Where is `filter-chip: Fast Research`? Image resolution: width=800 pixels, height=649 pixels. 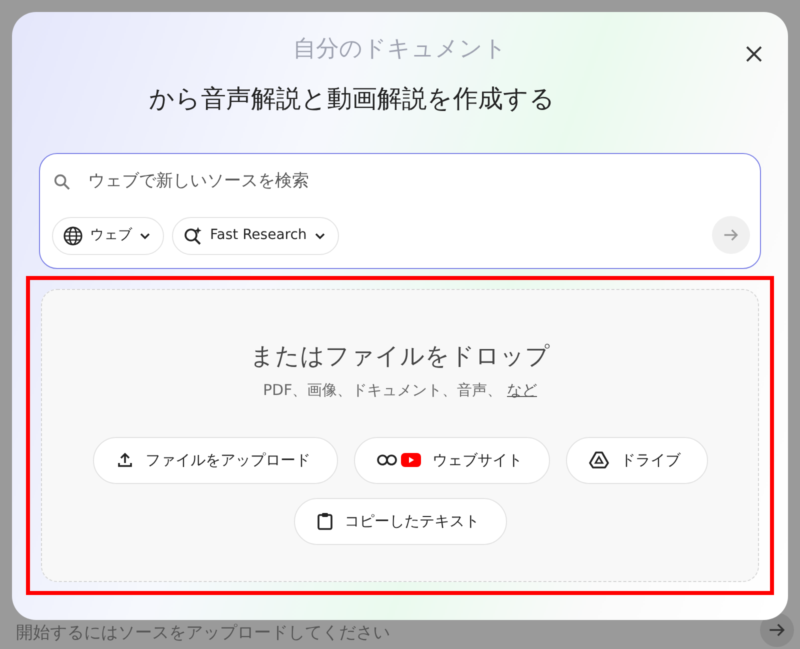
filter-chip: Fast Research is located at coordinates (255, 235).